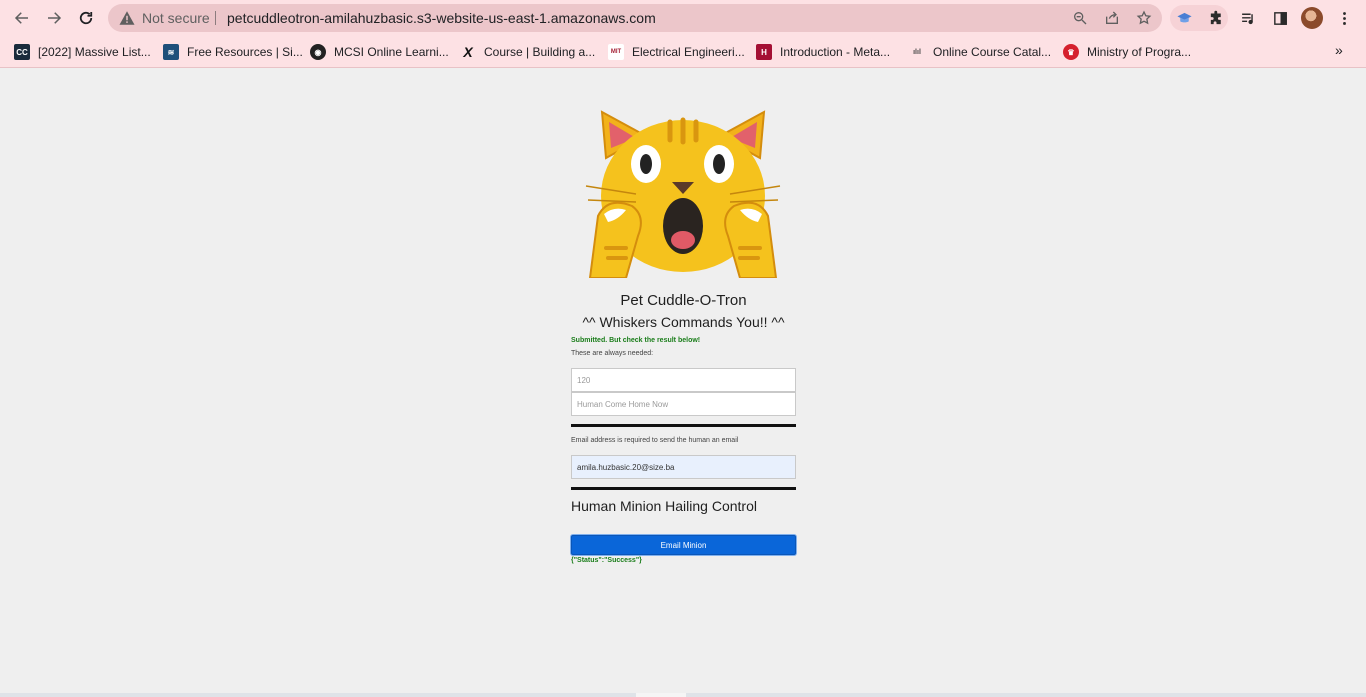  I want to click on graduation-cap-icon, so click(1184, 17).